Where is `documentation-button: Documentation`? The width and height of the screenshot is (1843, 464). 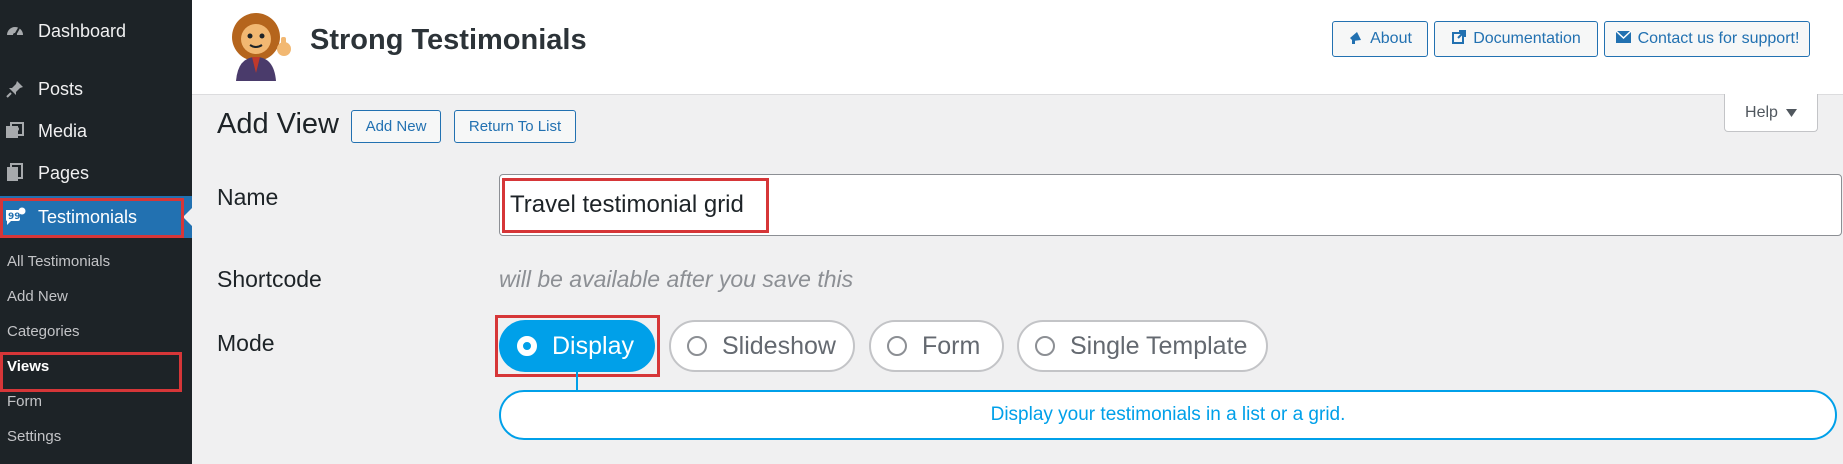 documentation-button: Documentation is located at coordinates (1516, 39).